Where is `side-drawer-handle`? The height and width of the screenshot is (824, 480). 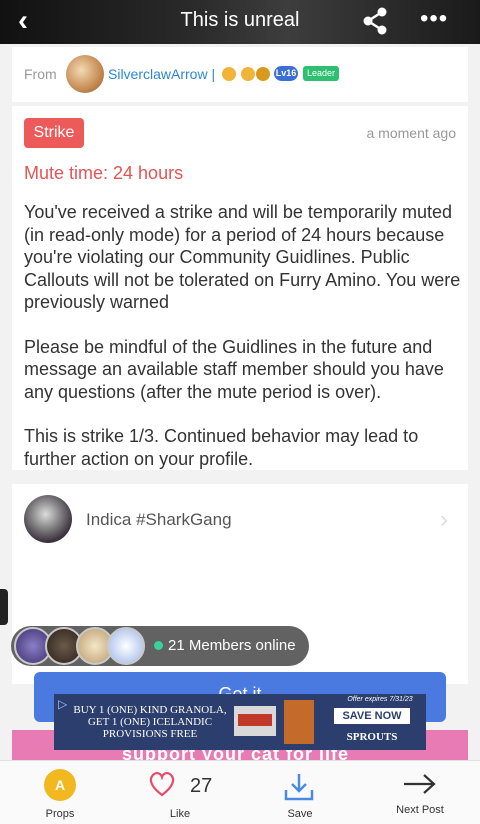
side-drawer-handle is located at coordinates (4, 607).